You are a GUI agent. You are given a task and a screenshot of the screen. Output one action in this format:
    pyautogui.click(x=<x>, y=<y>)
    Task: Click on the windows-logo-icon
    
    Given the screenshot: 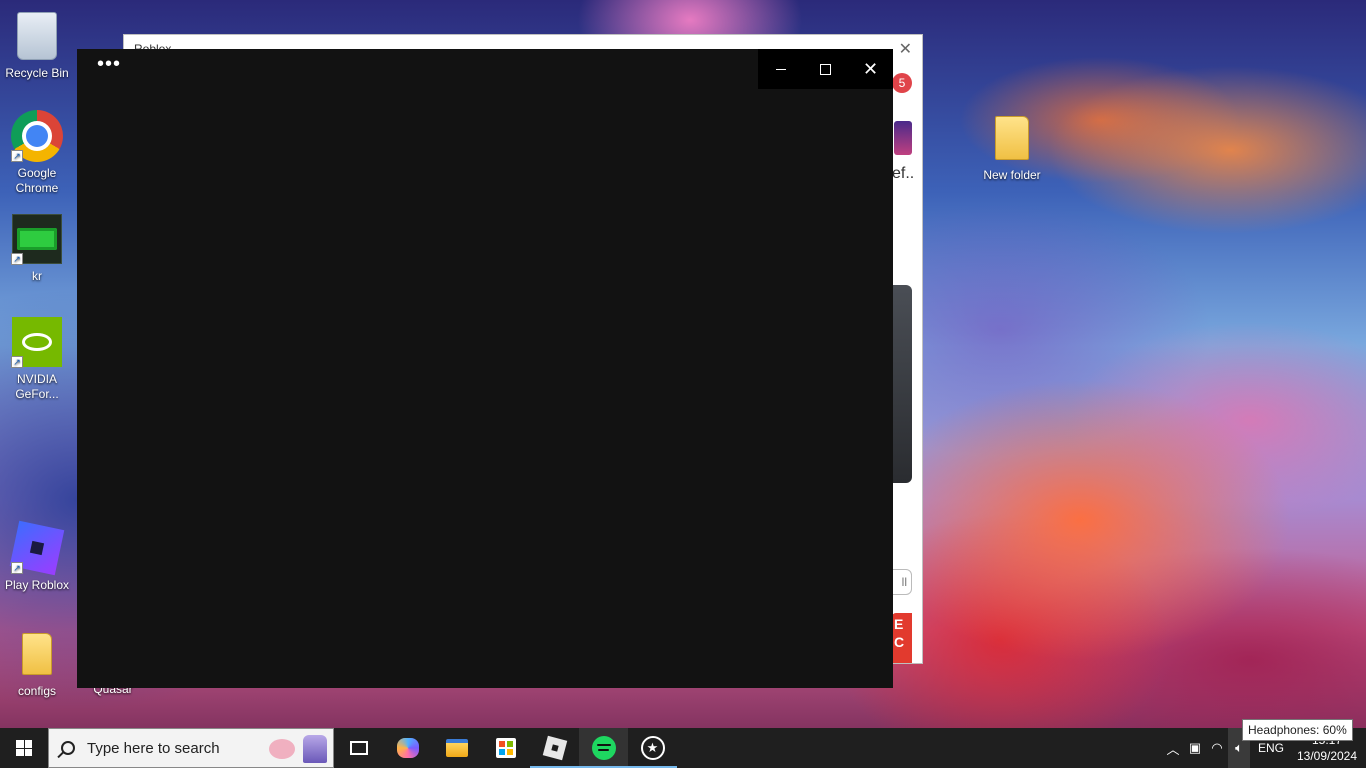 What is the action you would take?
    pyautogui.click(x=24, y=748)
    